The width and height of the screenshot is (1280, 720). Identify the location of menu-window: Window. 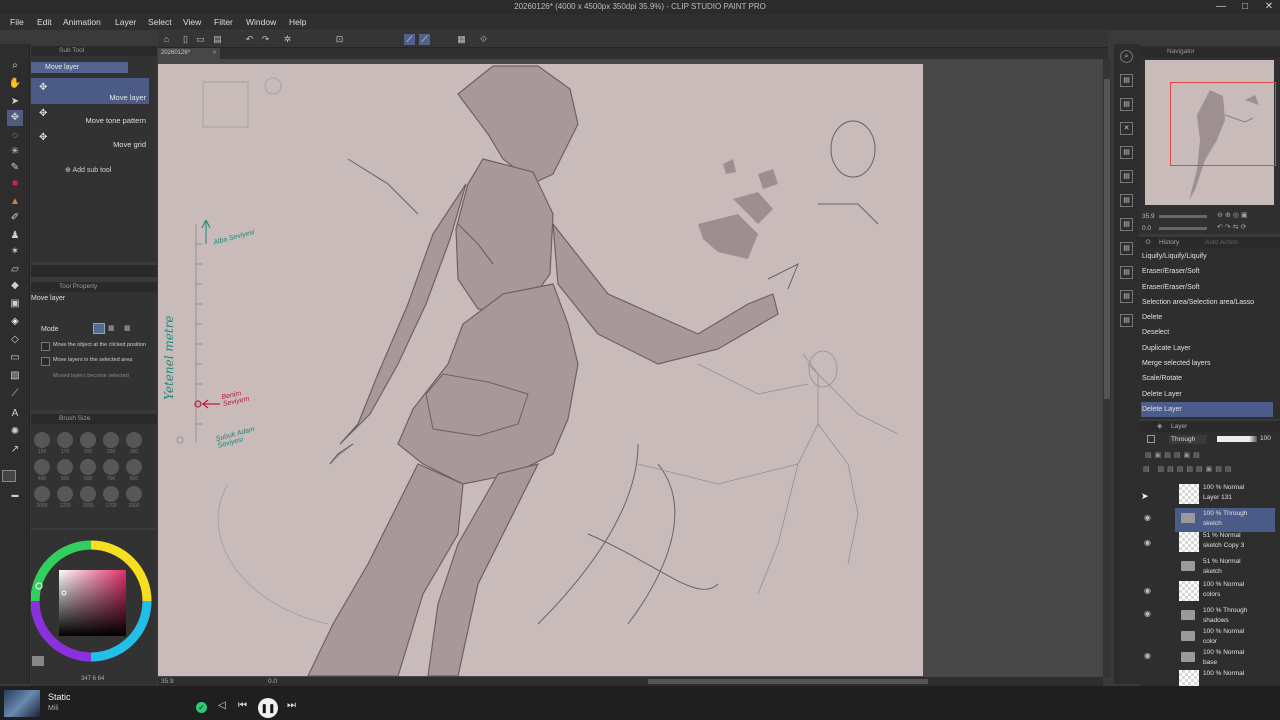
(261, 22).